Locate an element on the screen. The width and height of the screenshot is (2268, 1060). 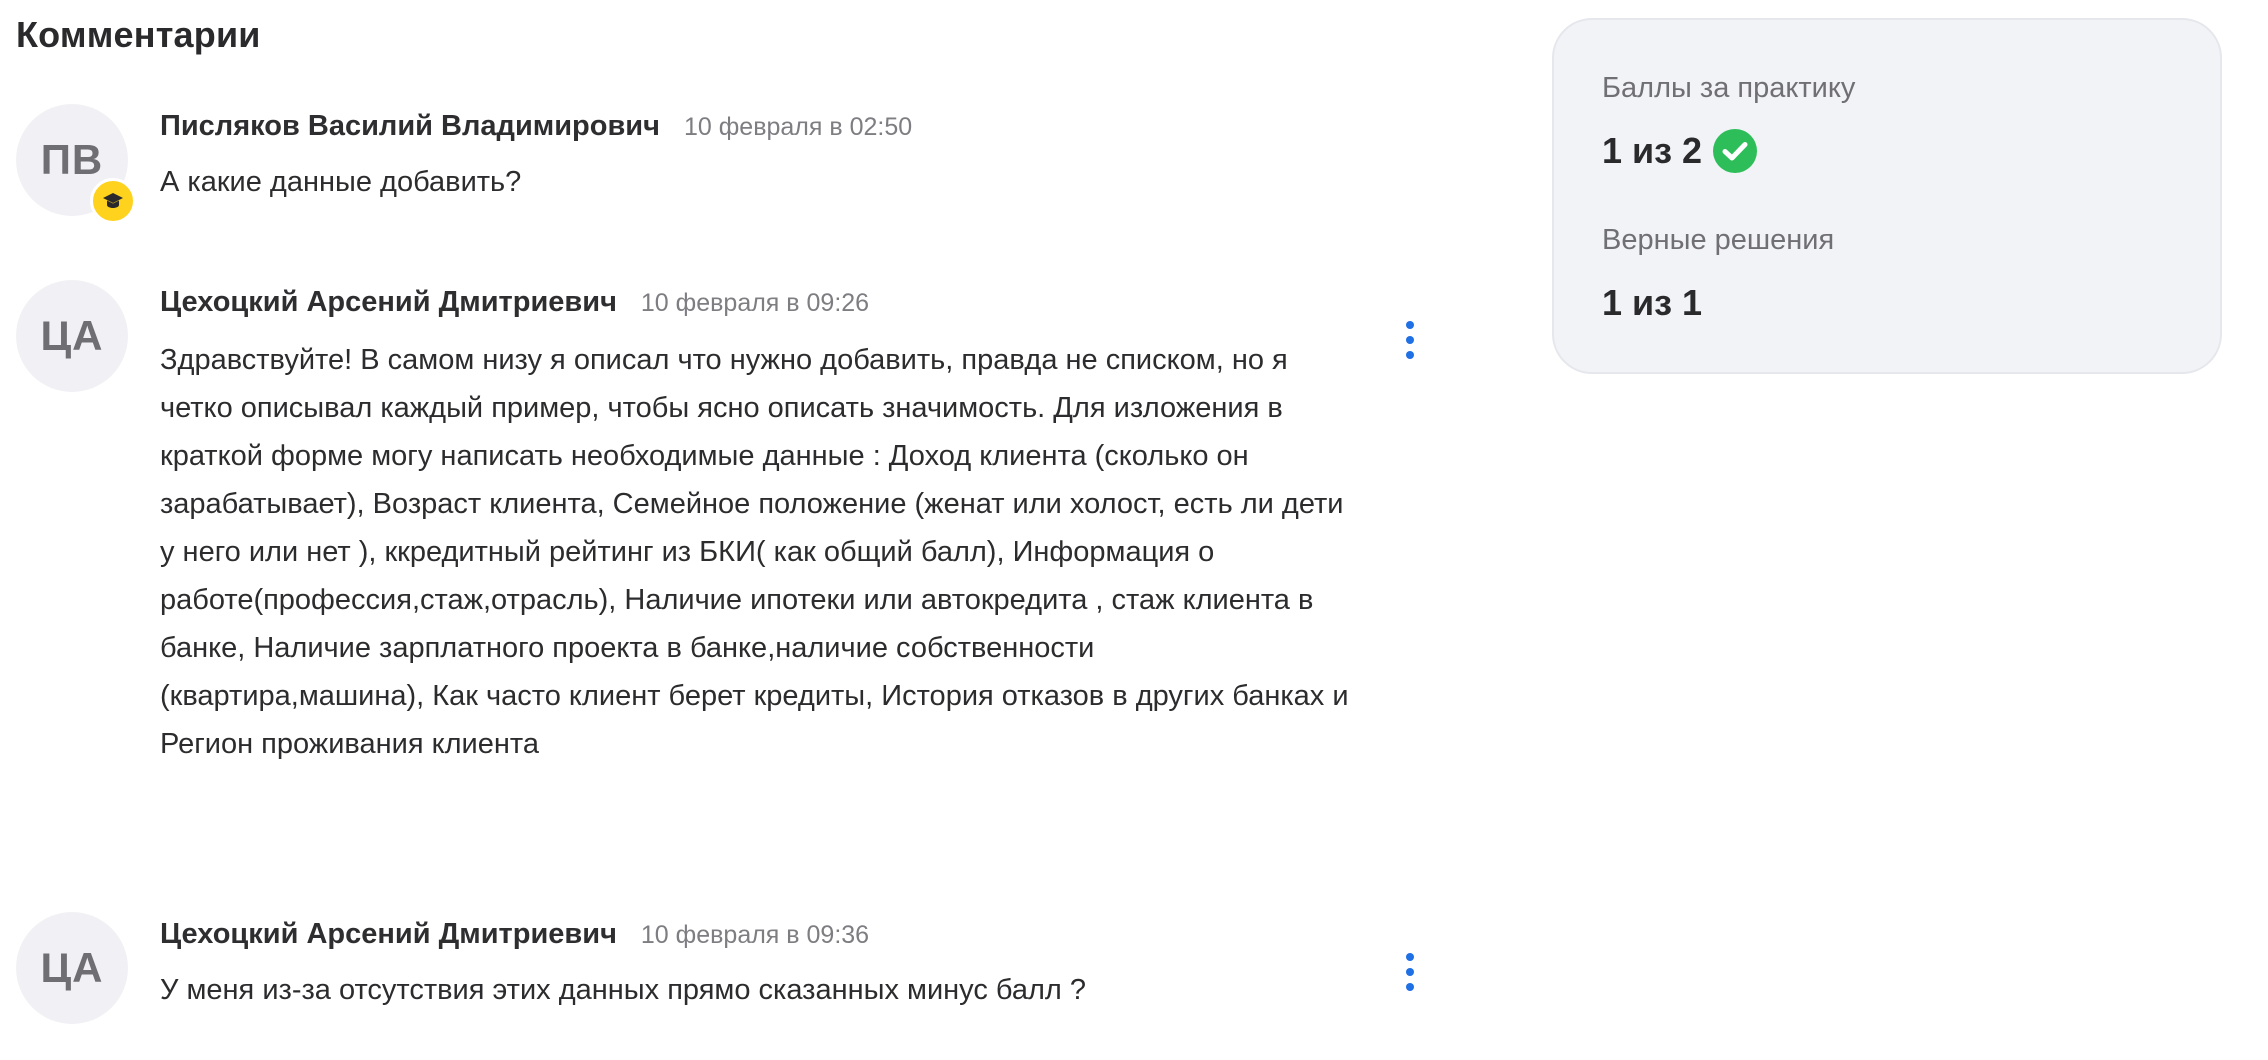
practice-score-text: 1 из 2 is located at coordinates (1652, 150).